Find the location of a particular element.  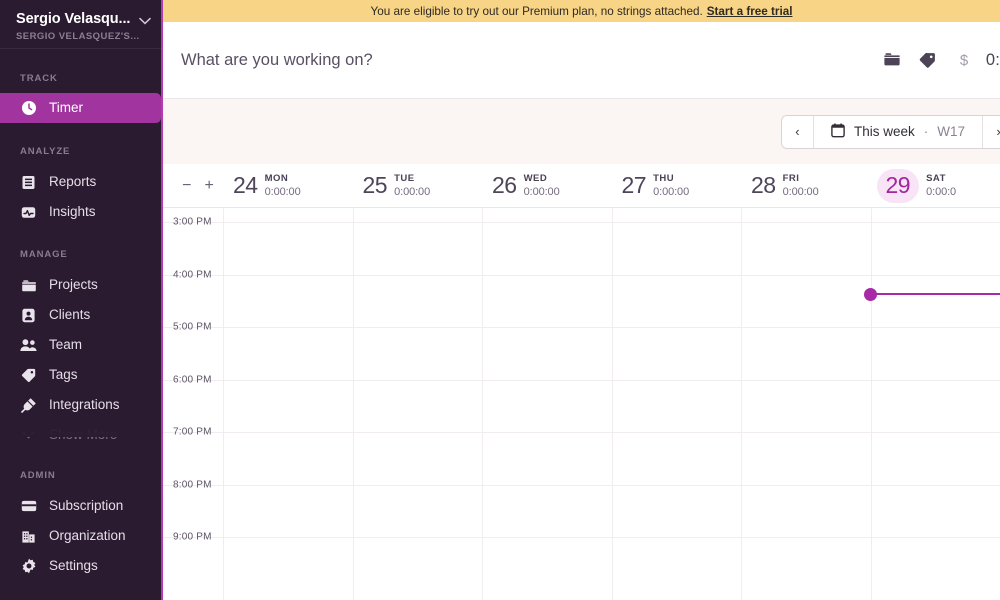

show-more-label: Show More is located at coordinates (83, 435).